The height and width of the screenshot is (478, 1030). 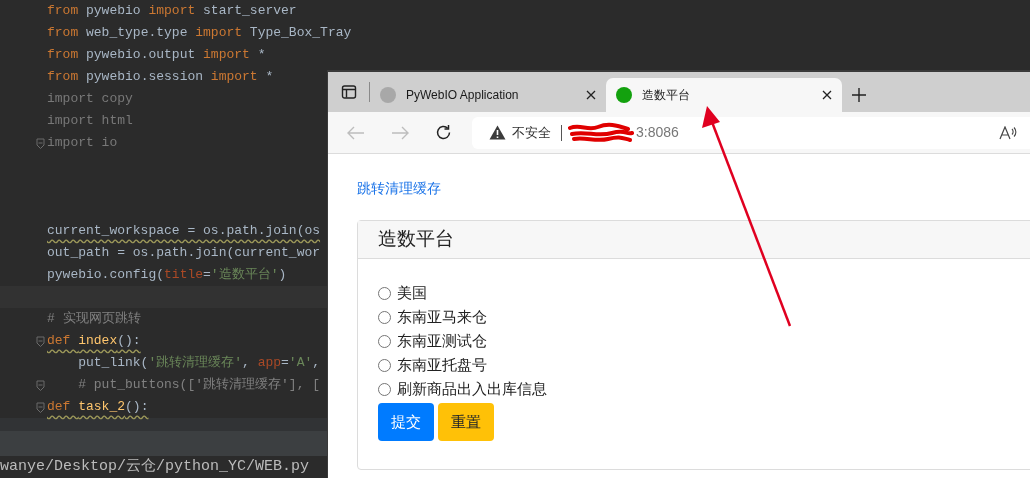 What do you see at coordinates (497, 132) in the screenshot?
I see `warning-icon` at bounding box center [497, 132].